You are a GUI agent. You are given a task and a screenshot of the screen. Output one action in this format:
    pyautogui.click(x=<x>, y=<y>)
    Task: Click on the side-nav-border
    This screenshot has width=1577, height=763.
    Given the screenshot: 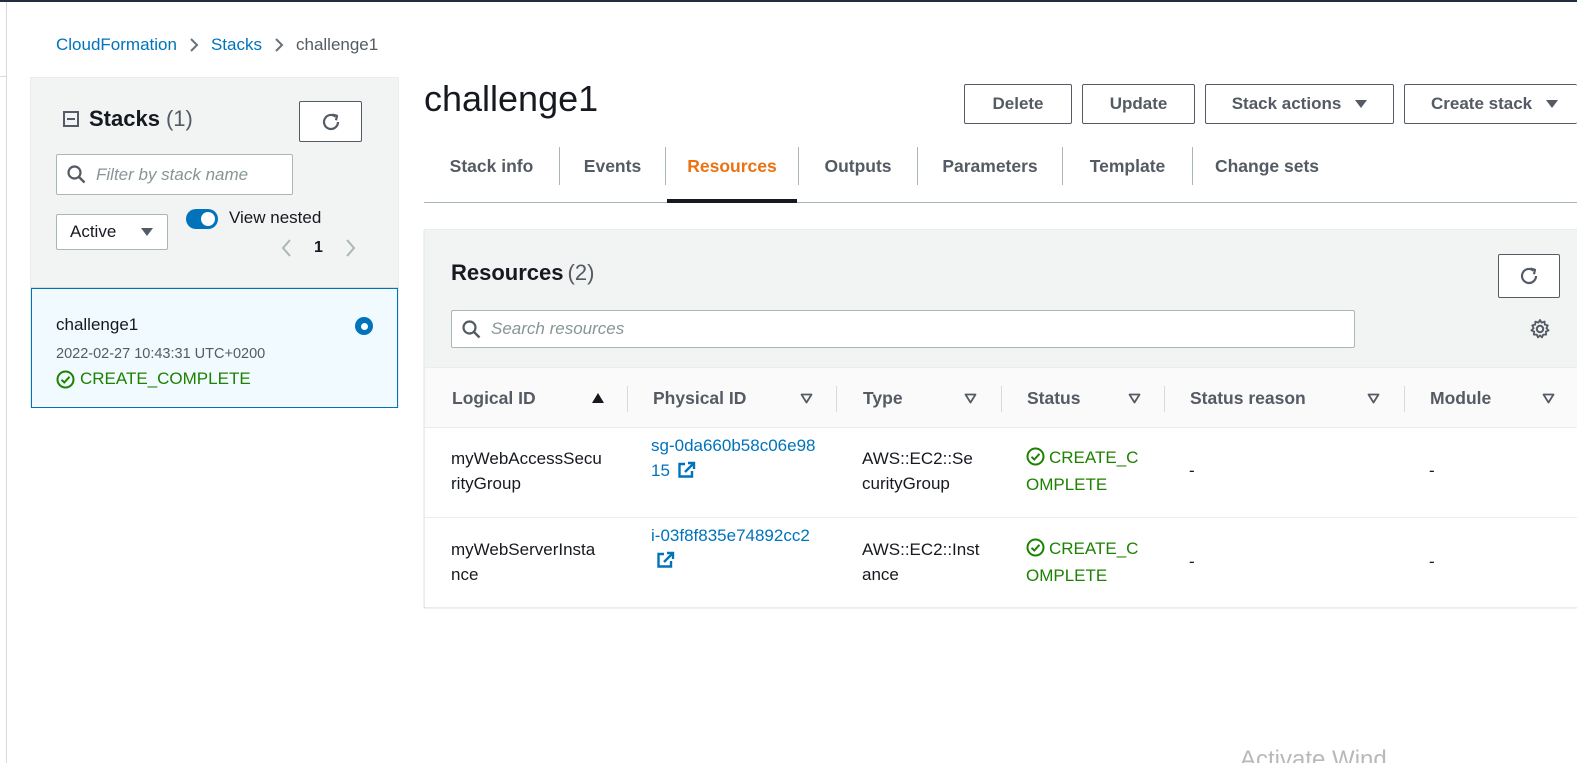 What is the action you would take?
    pyautogui.click(x=6, y=382)
    